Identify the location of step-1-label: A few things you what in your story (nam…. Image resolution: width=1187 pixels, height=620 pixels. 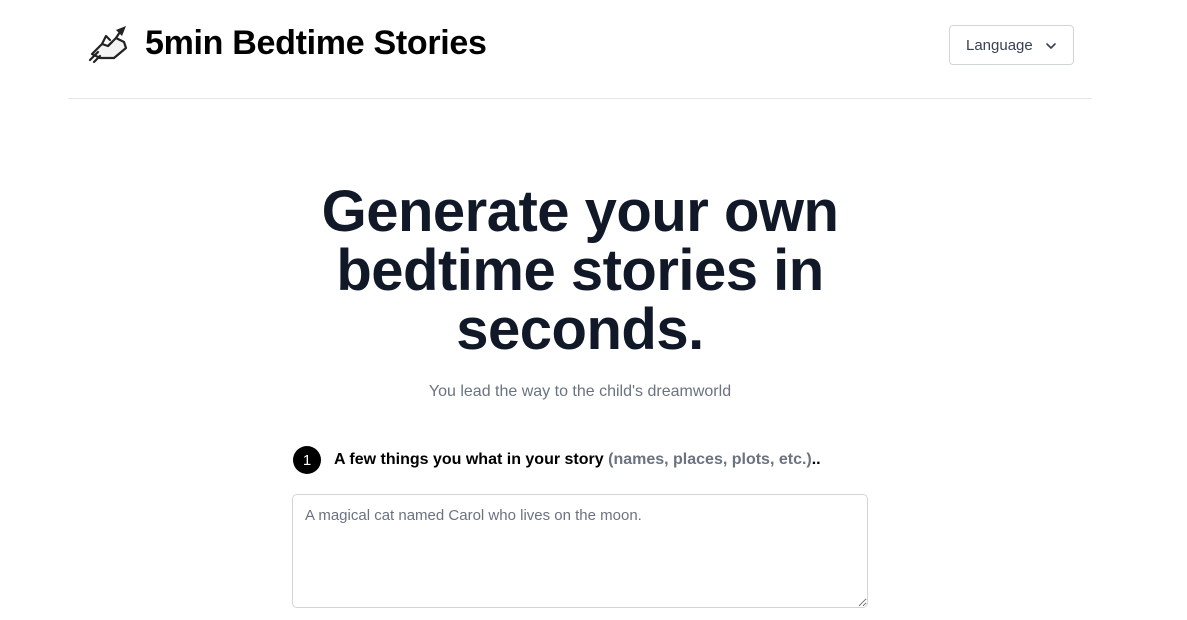
(577, 460).